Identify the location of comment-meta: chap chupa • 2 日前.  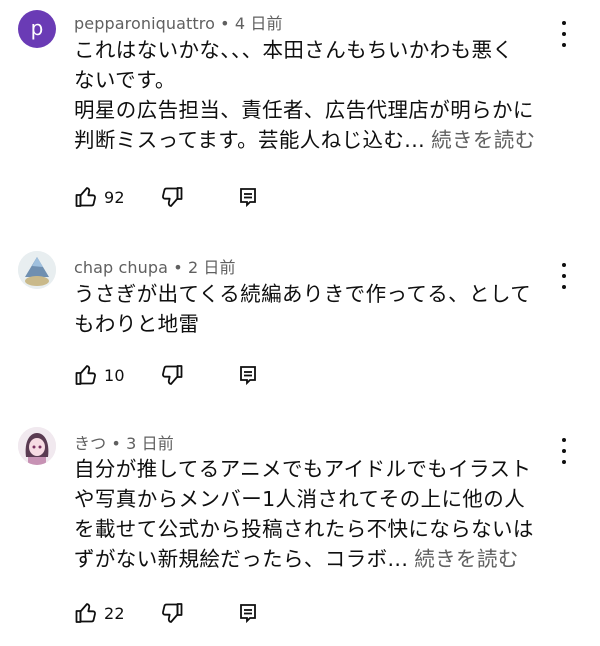
(155, 266).